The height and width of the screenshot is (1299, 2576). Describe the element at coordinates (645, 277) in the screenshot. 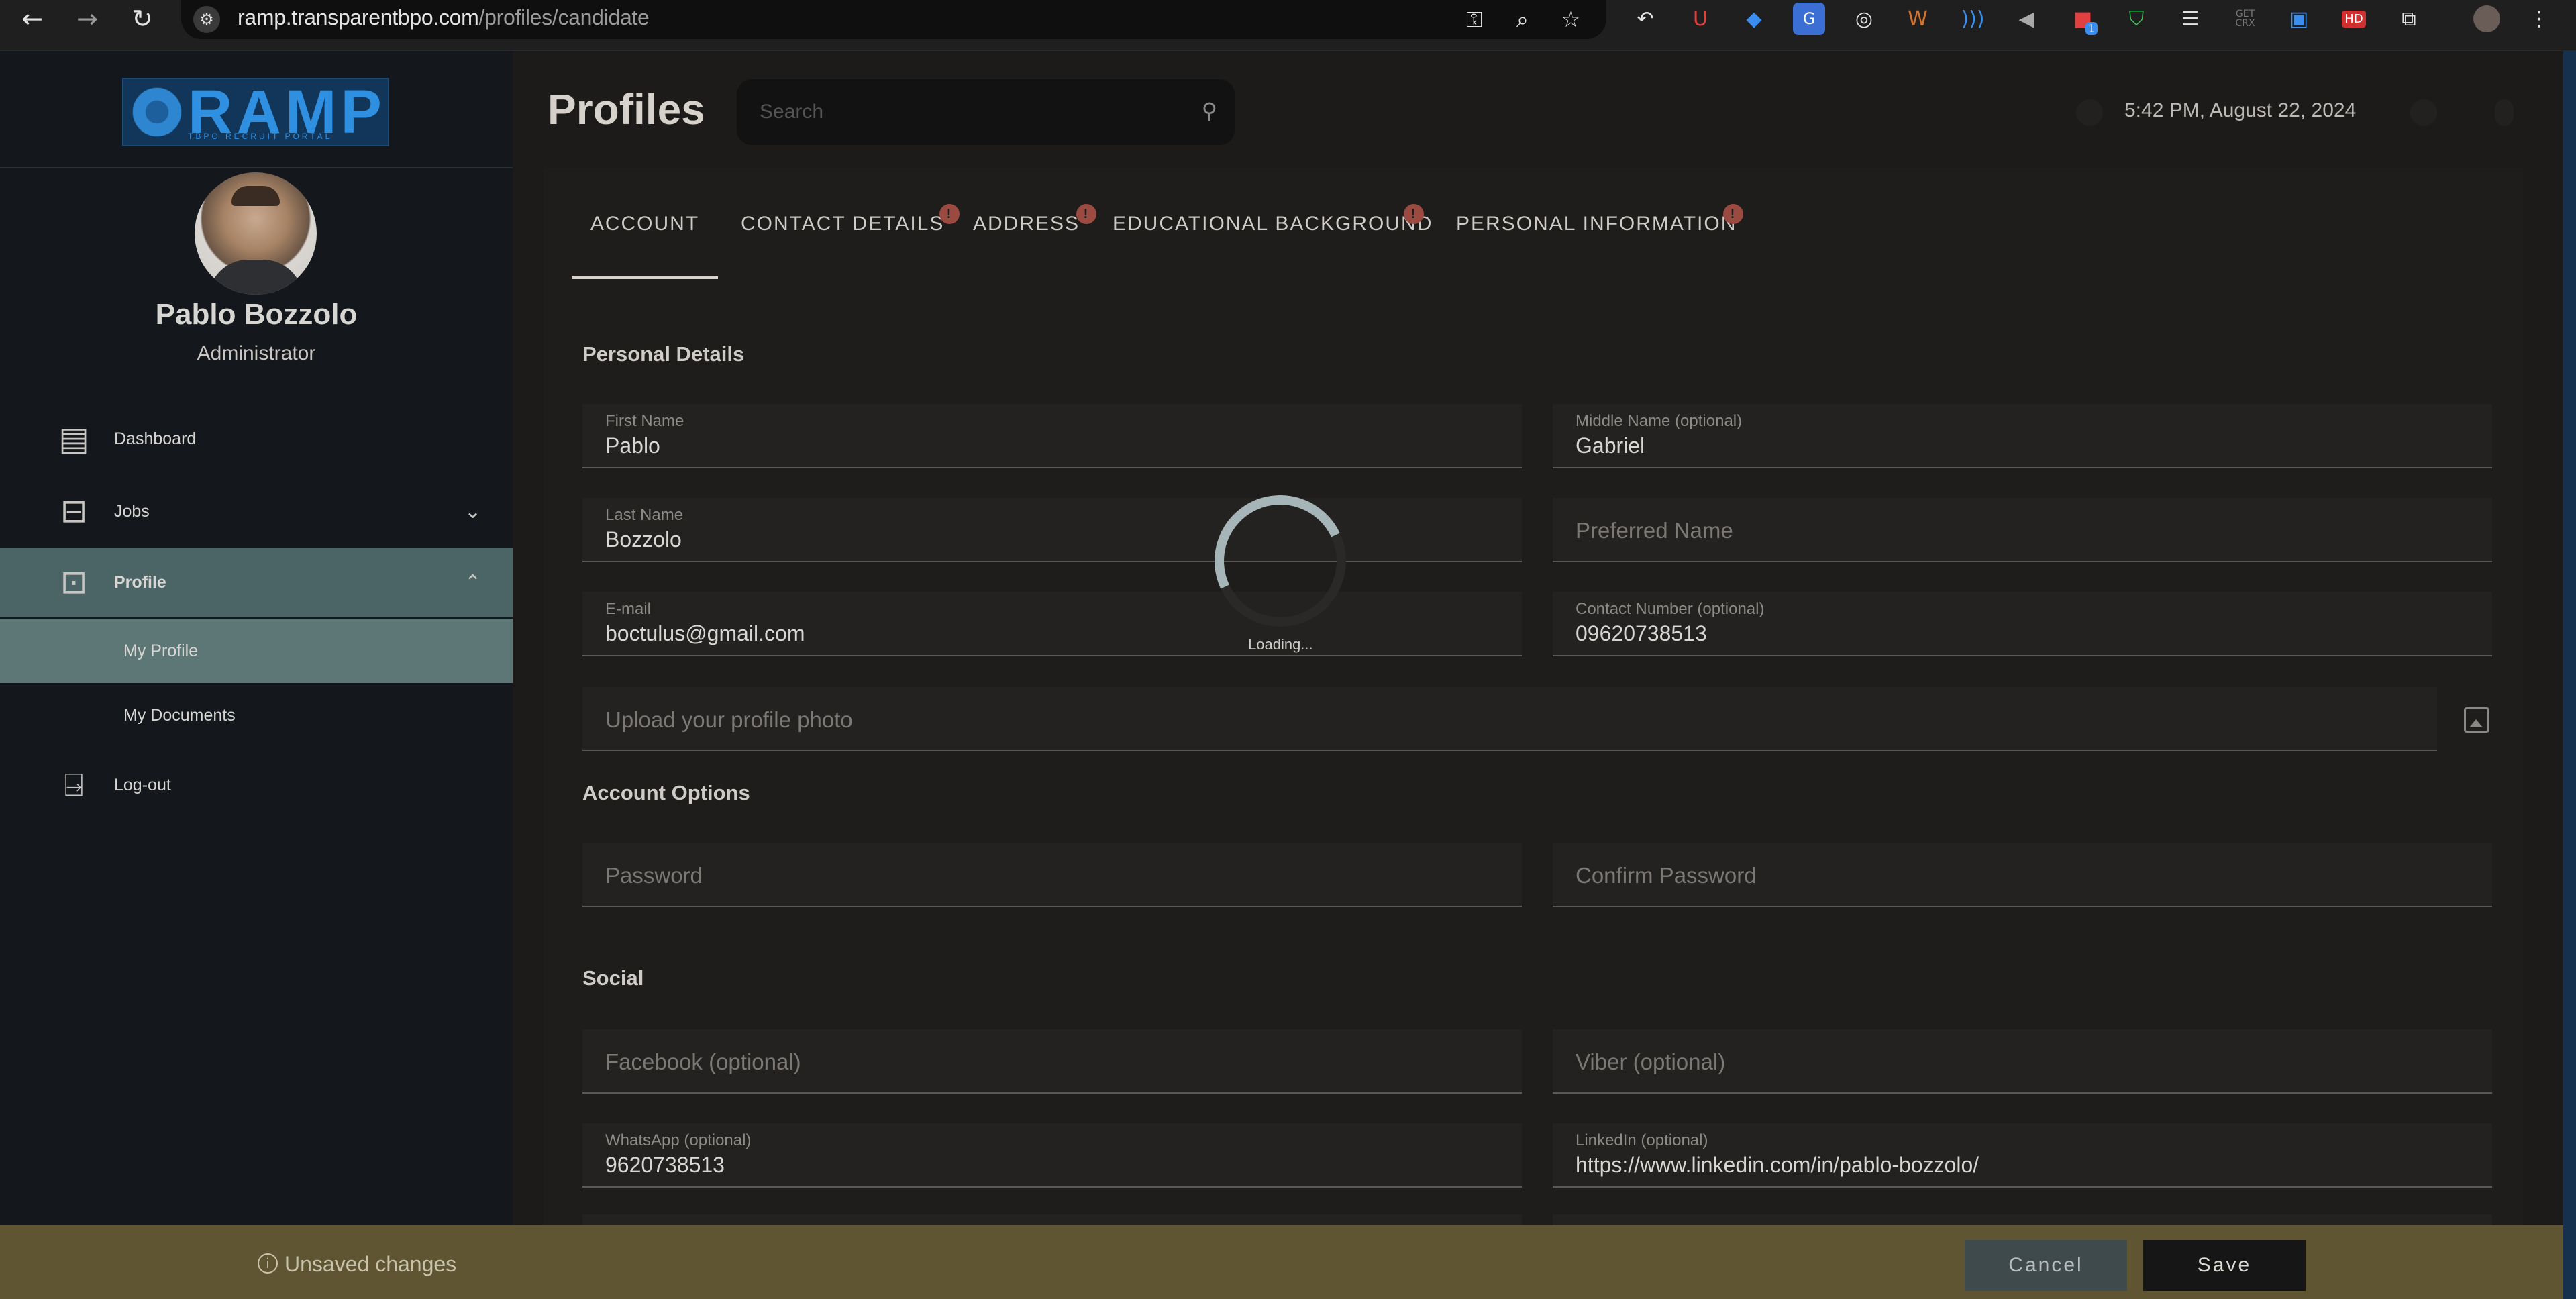

I see `active-tab-indicator` at that location.